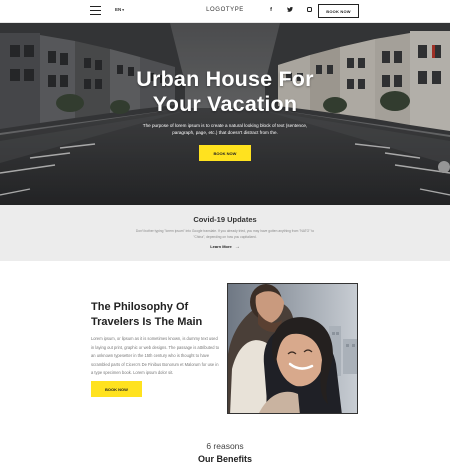  Describe the element at coordinates (225, 153) in the screenshot. I see `hero-book-now-button: BOOK NOW` at that location.